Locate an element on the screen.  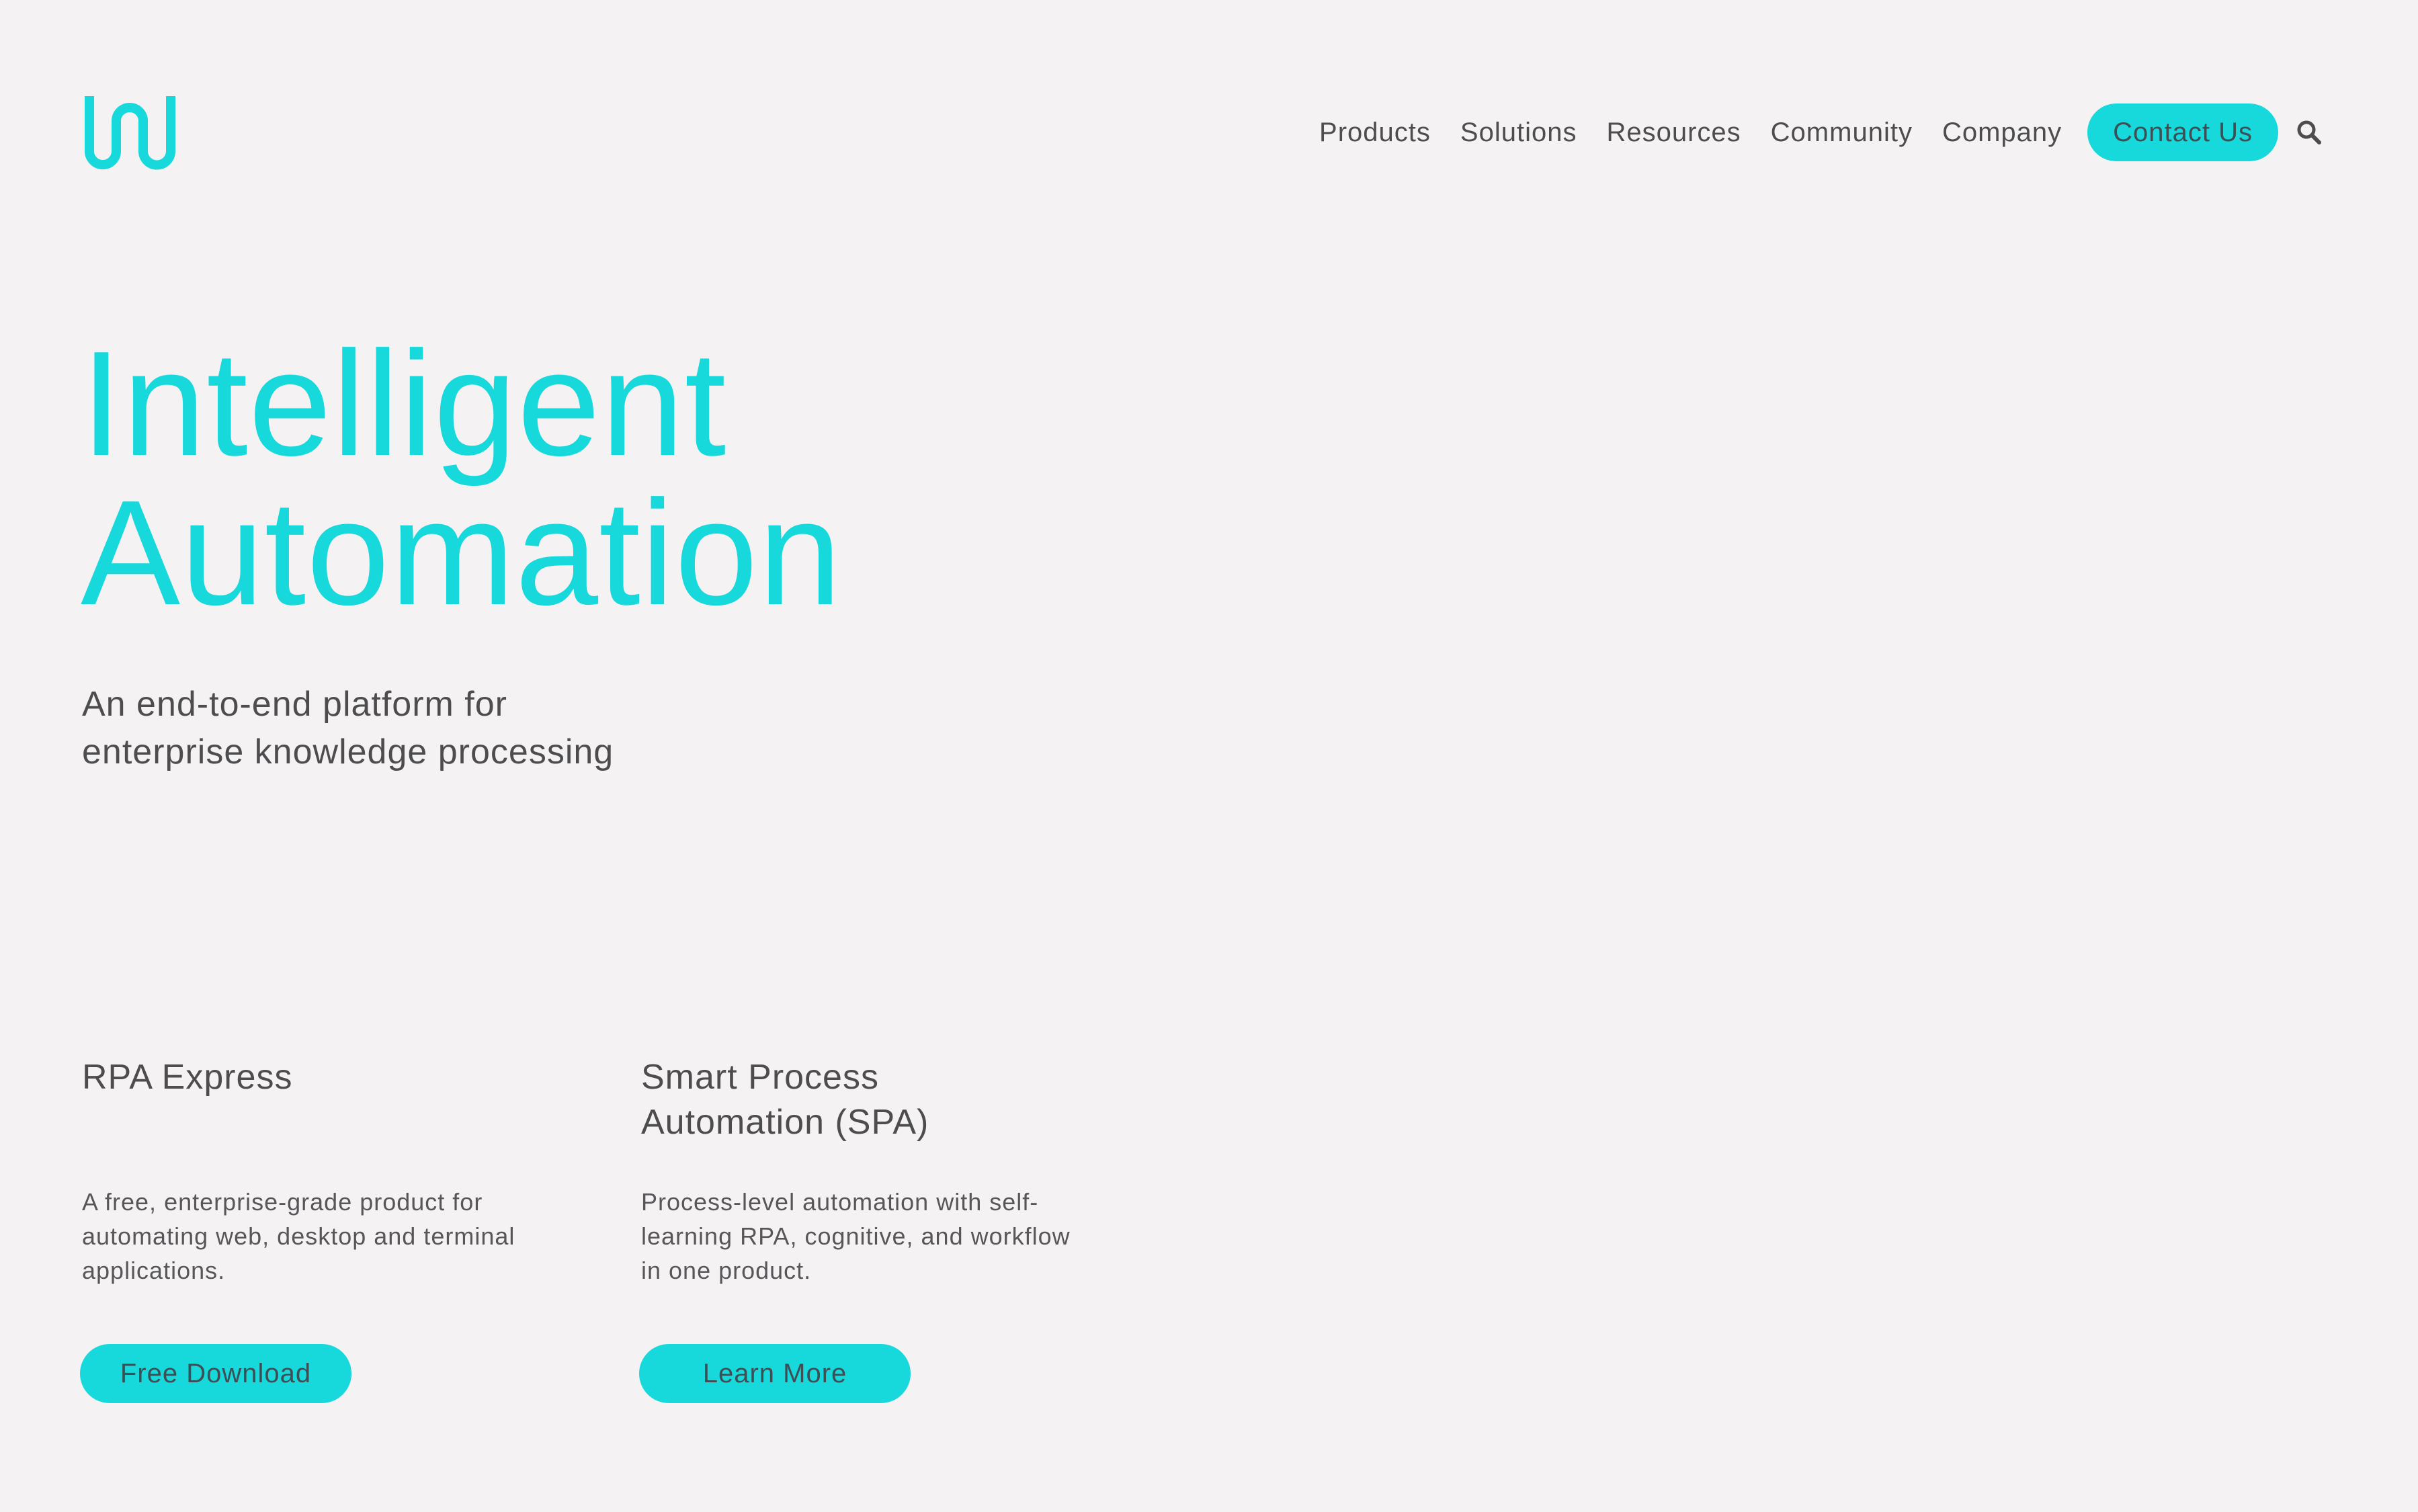
product-title-line-2: Automation (SPA) is located at coordinates (785, 1122).